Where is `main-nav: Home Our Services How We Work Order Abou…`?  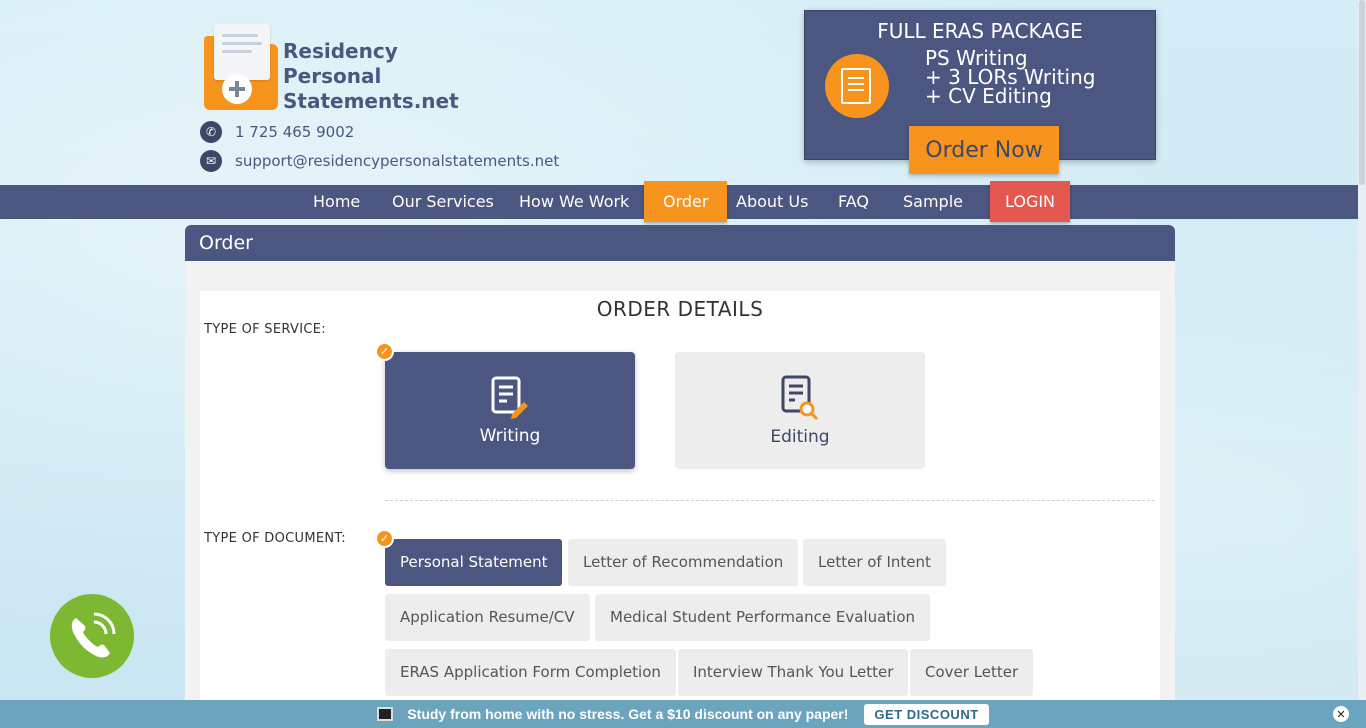
main-nav: Home Our Services How We Work Order Abou… is located at coordinates (679, 201).